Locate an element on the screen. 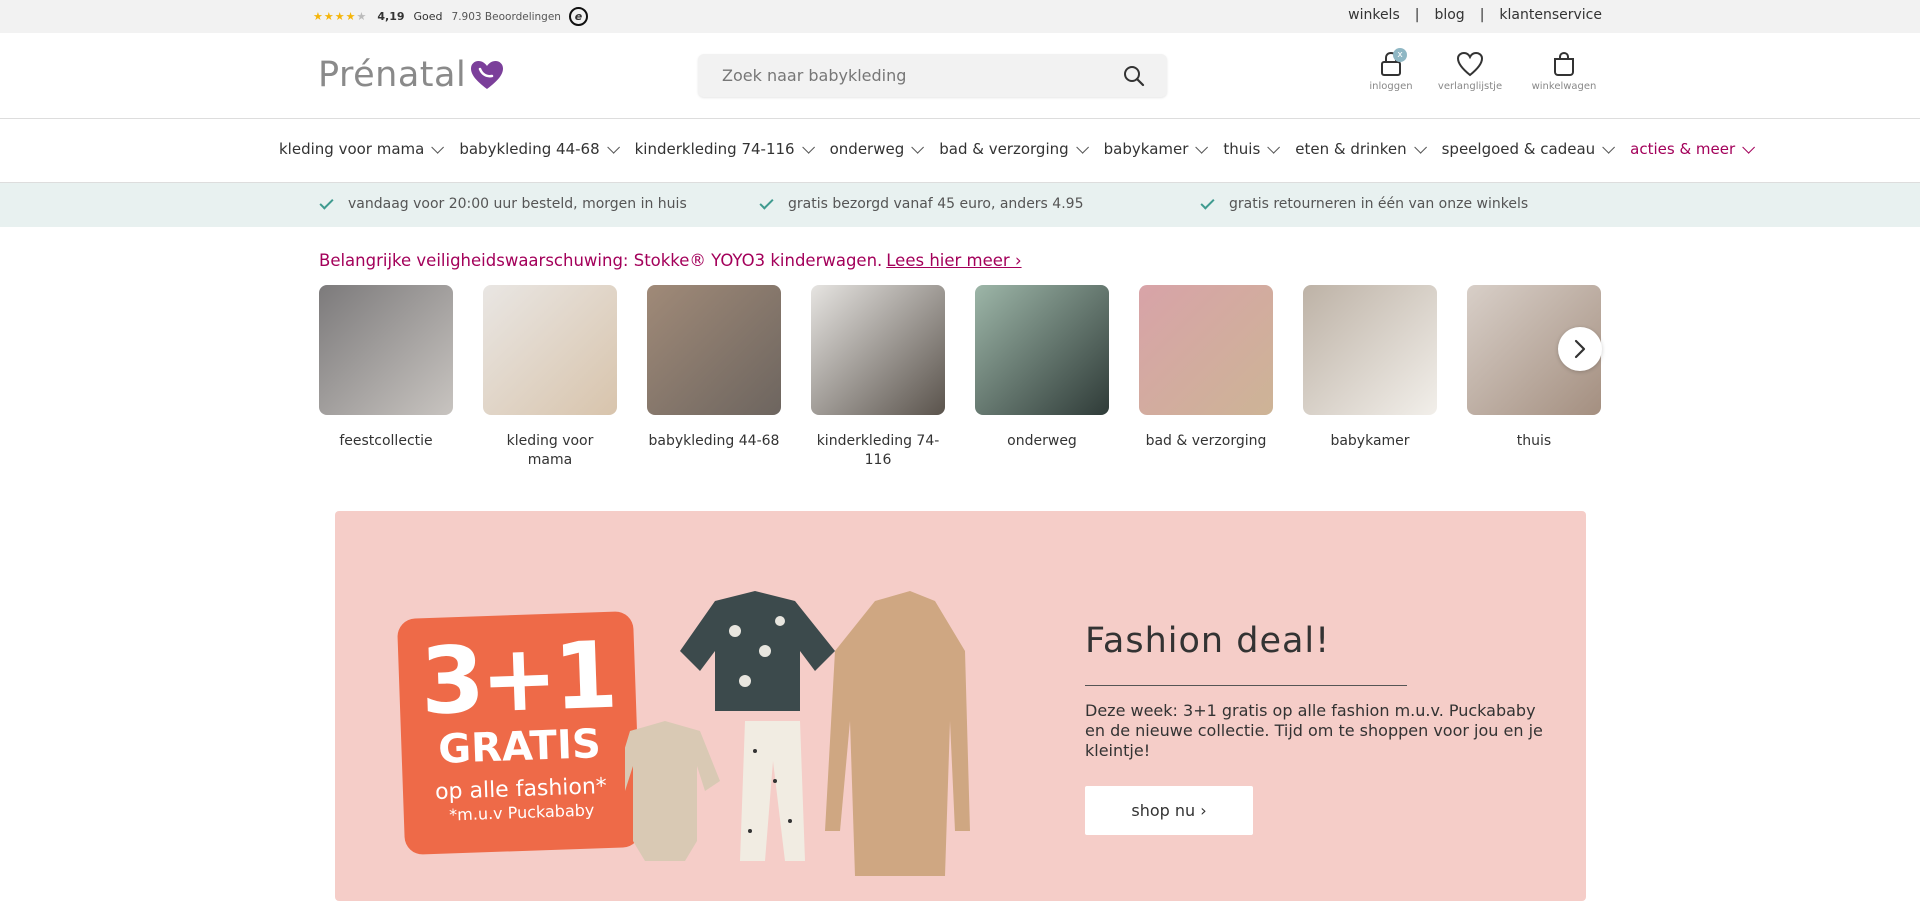 The width and height of the screenshot is (1920, 901). heart-logo-icon is located at coordinates (487, 75).